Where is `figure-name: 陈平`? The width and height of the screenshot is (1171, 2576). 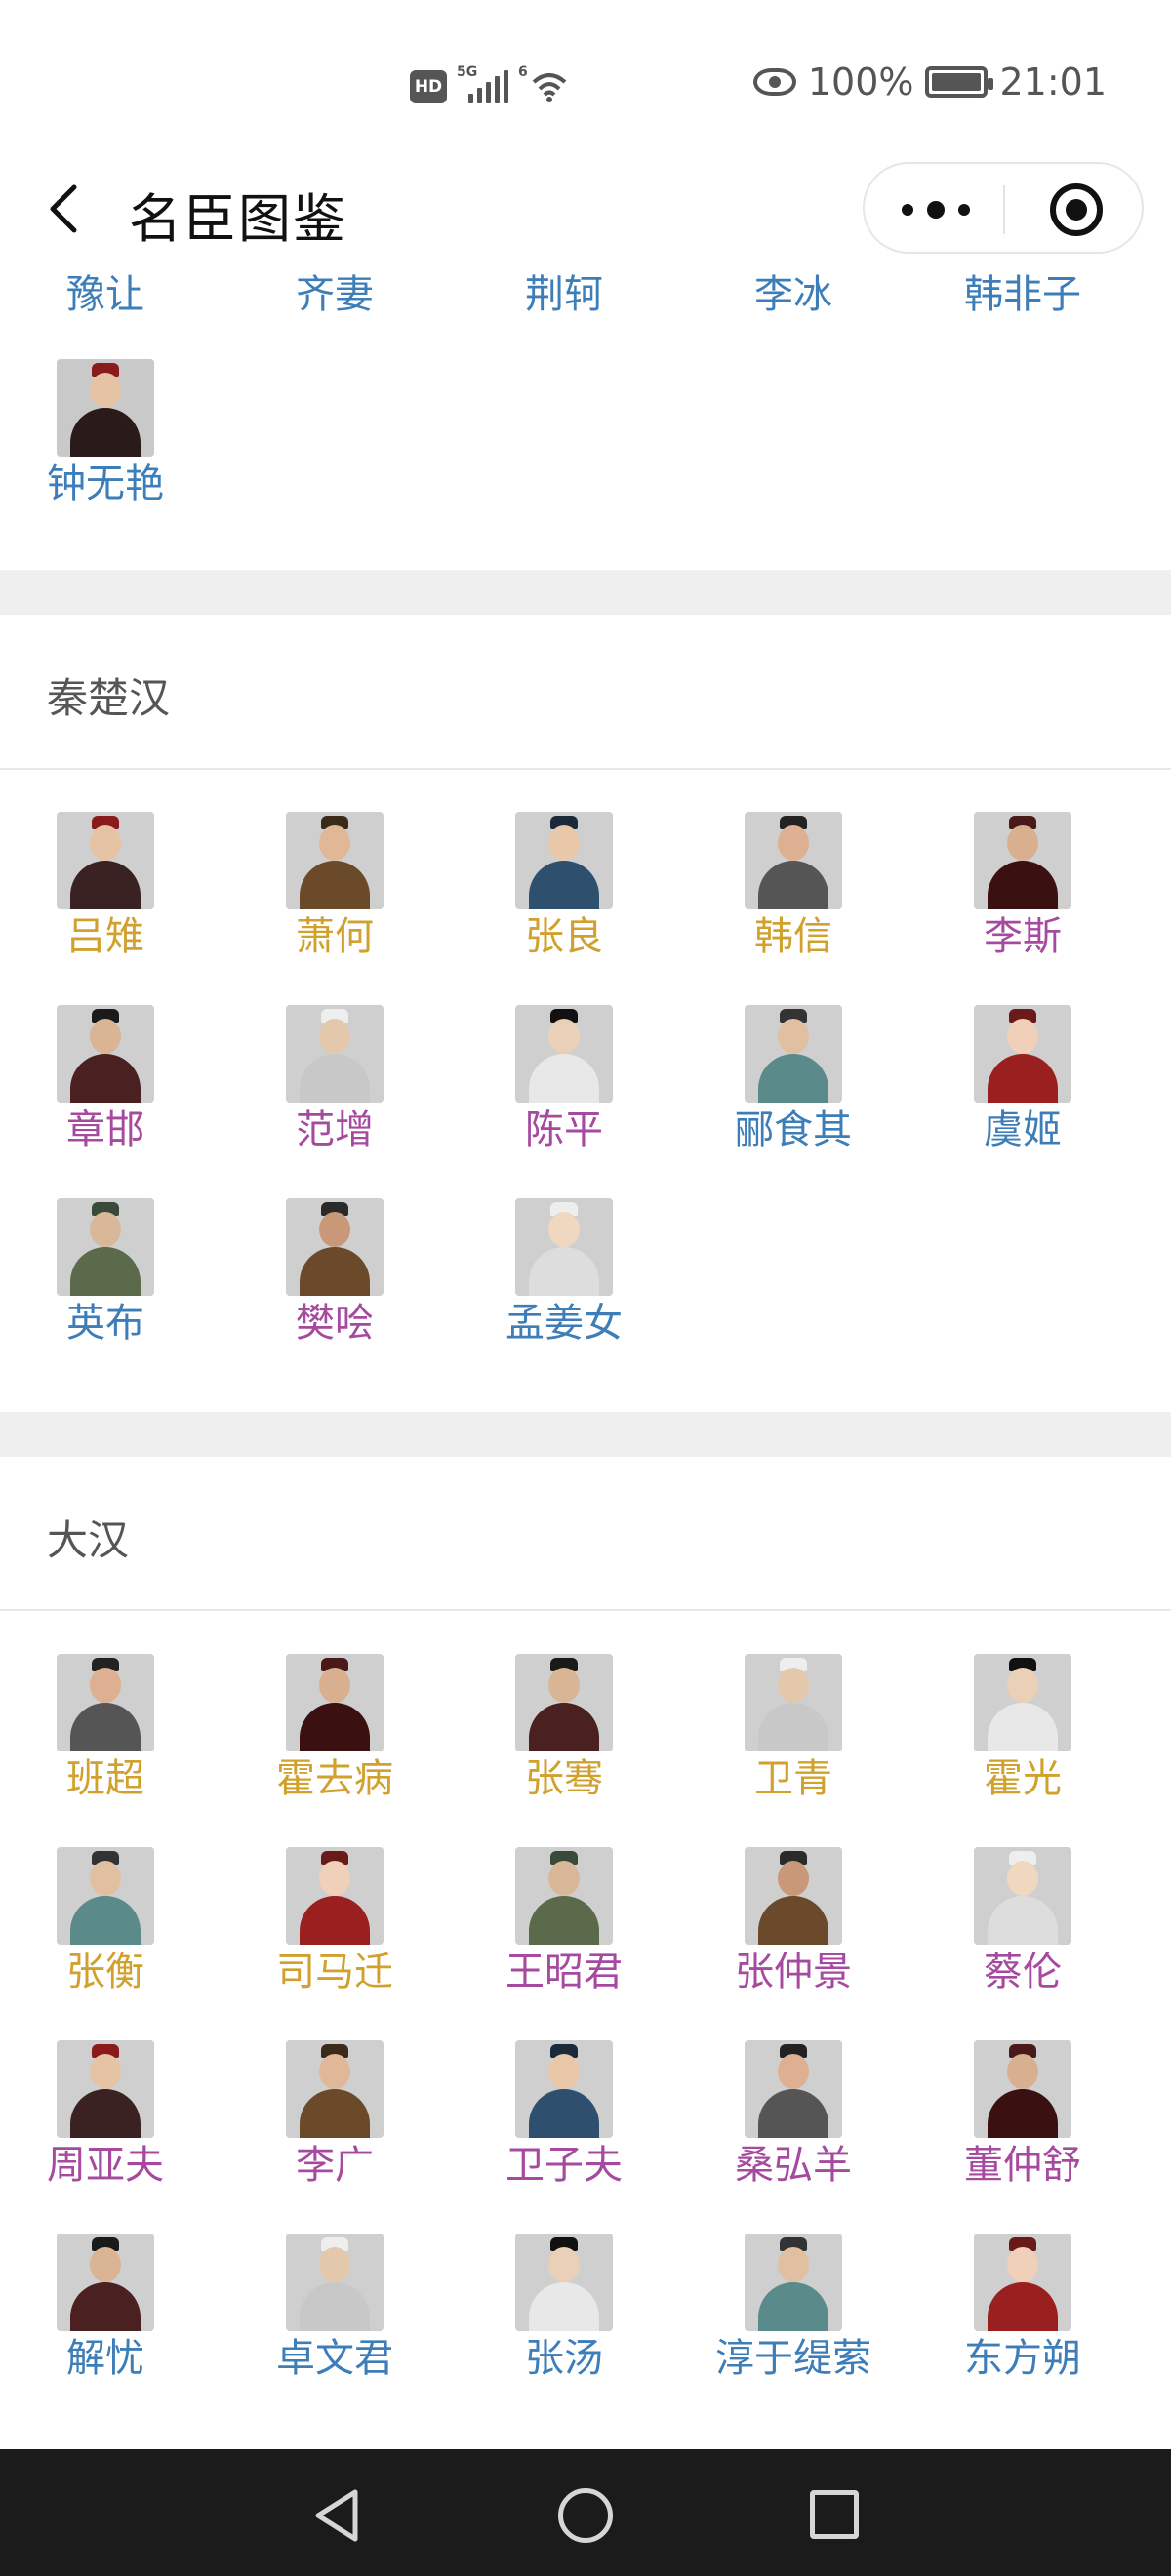
figure-name: 陈平 is located at coordinates (564, 1129).